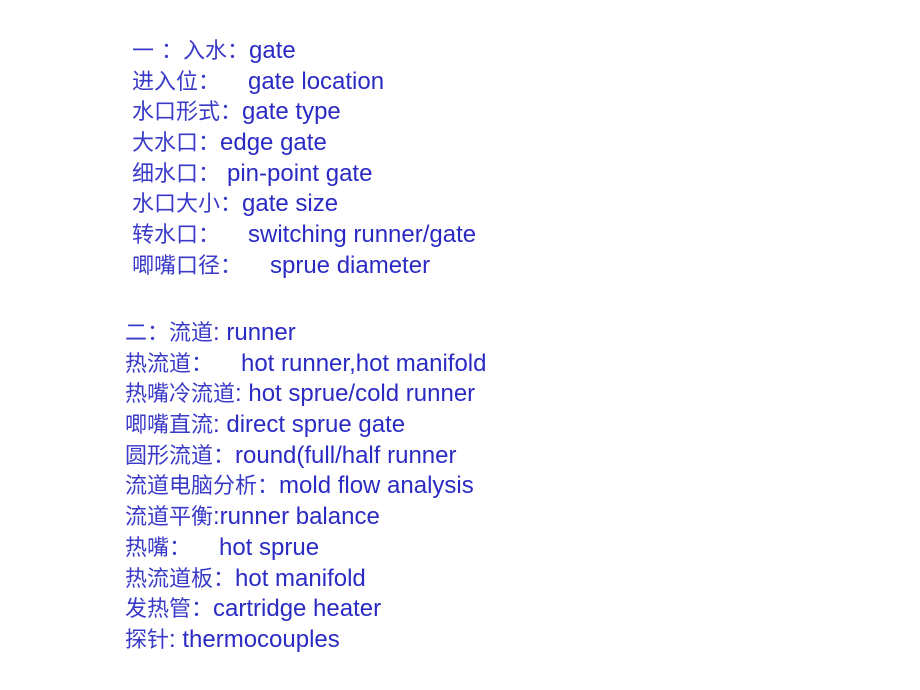  What do you see at coordinates (169, 610) in the screenshot?
I see `term-chinese: 发热管：` at bounding box center [169, 610].